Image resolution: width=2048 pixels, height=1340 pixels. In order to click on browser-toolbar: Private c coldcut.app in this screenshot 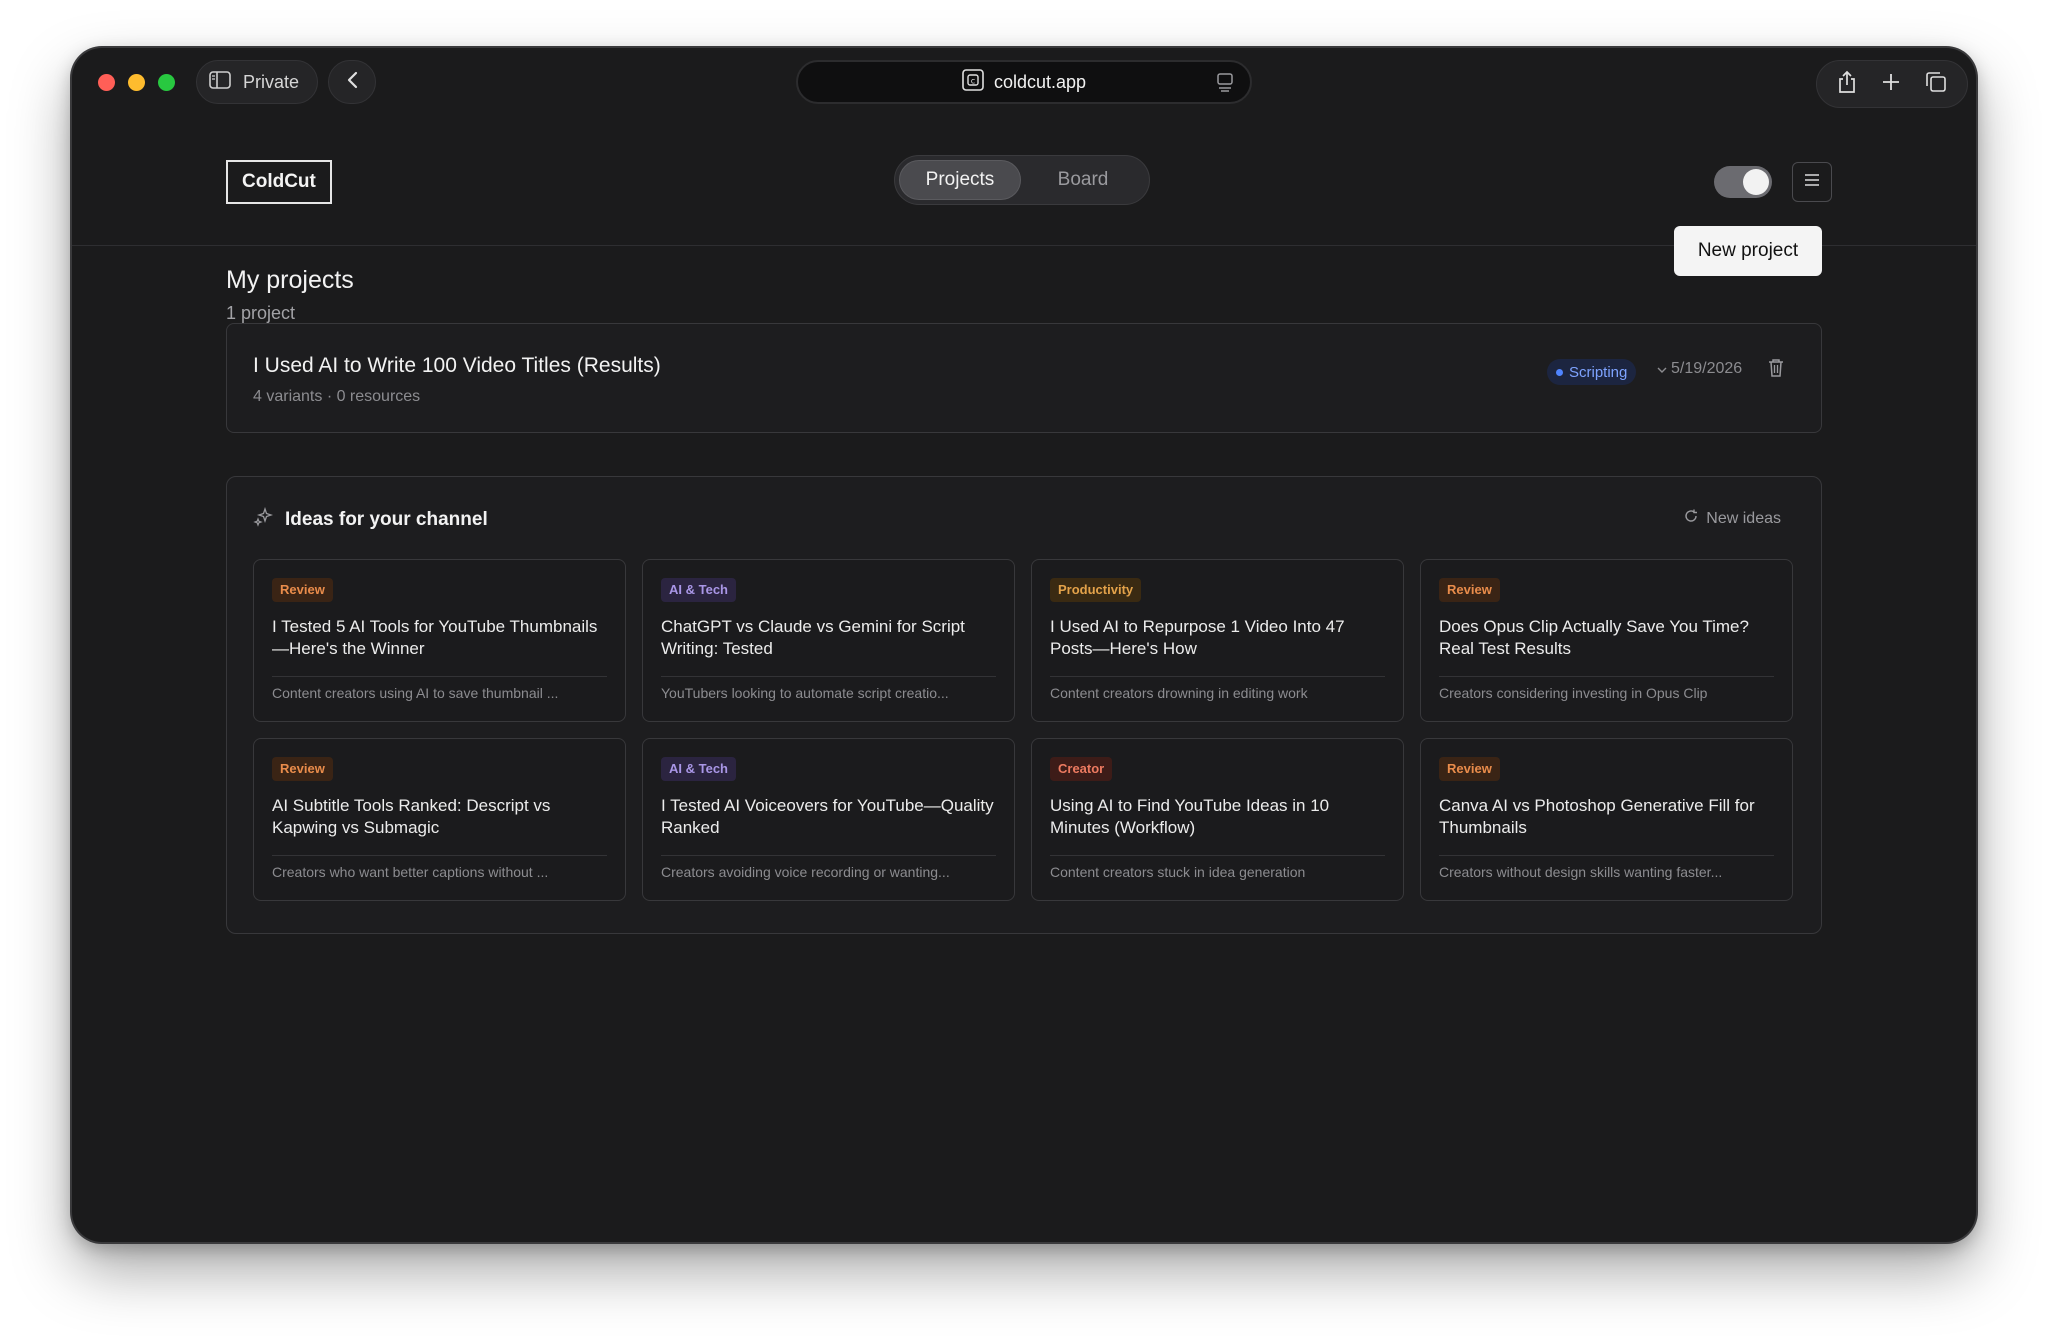, I will do `click(1024, 83)`.